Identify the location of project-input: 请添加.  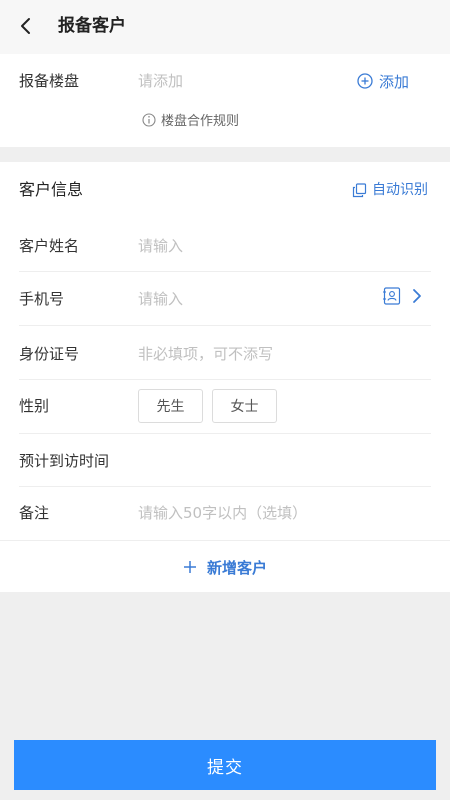
(160, 81).